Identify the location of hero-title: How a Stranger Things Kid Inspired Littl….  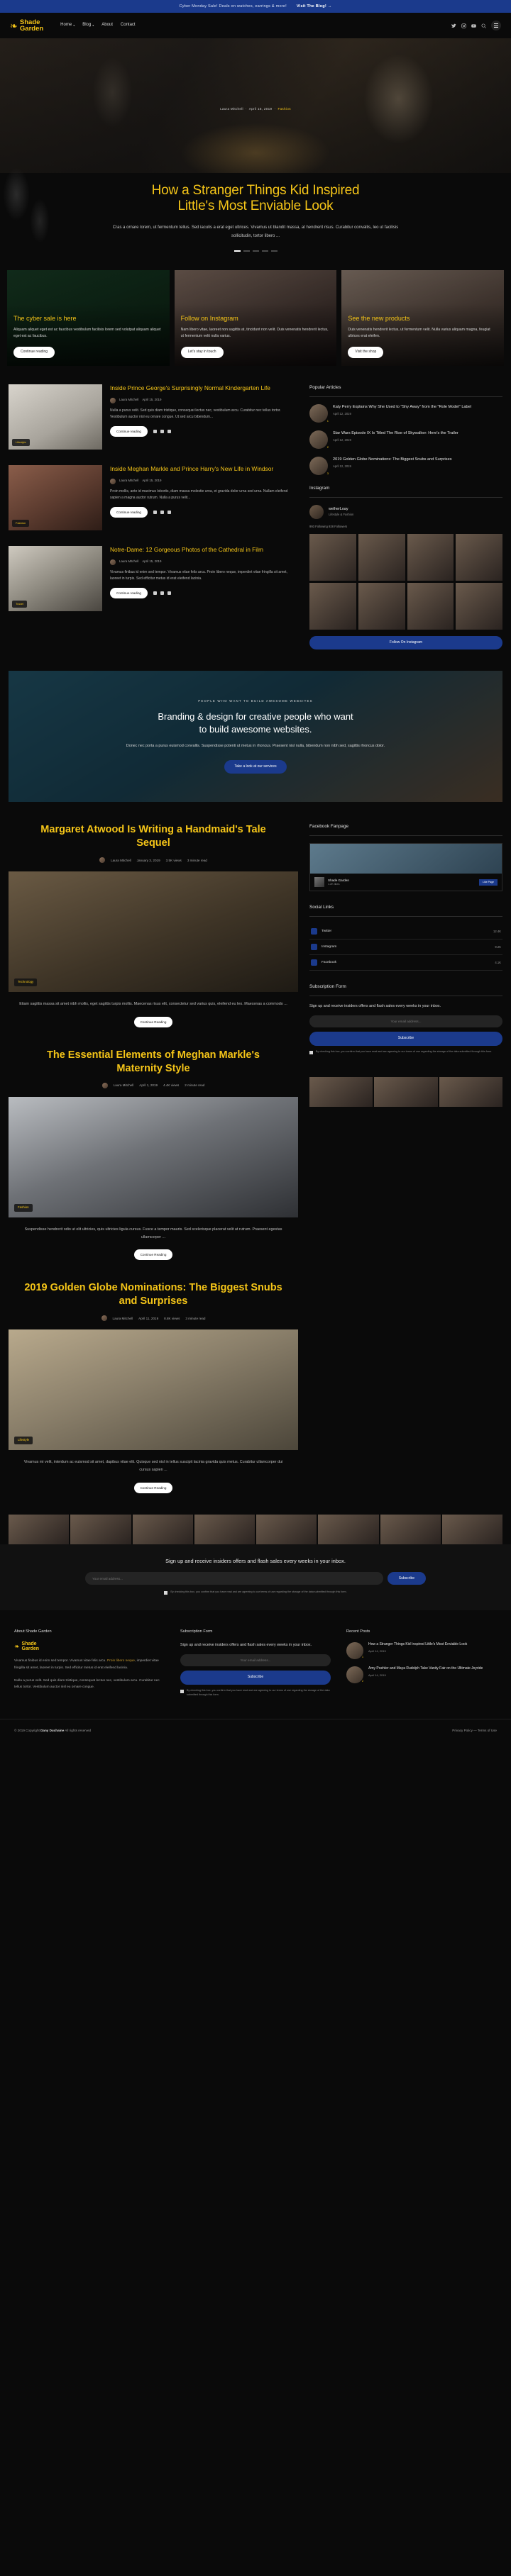
(255, 199).